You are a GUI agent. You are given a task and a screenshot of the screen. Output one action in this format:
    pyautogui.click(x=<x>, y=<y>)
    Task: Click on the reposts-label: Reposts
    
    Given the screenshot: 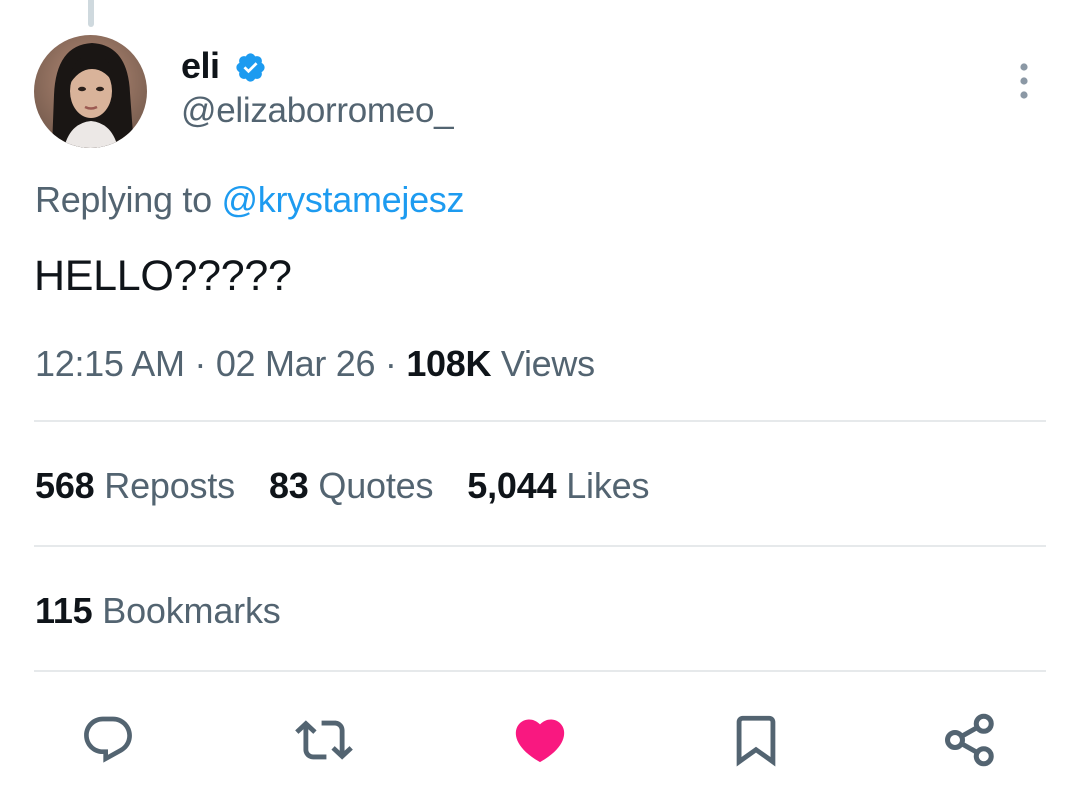 What is the action you would take?
    pyautogui.click(x=169, y=485)
    